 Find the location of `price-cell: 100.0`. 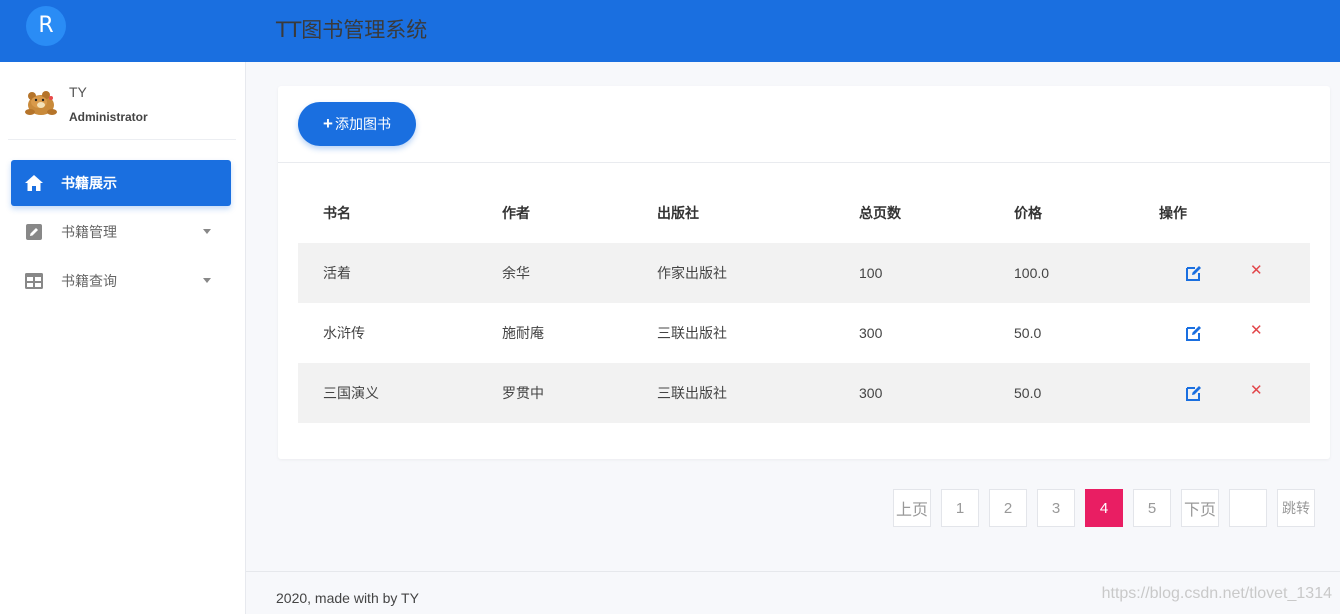

price-cell: 100.0 is located at coordinates (1032, 273).